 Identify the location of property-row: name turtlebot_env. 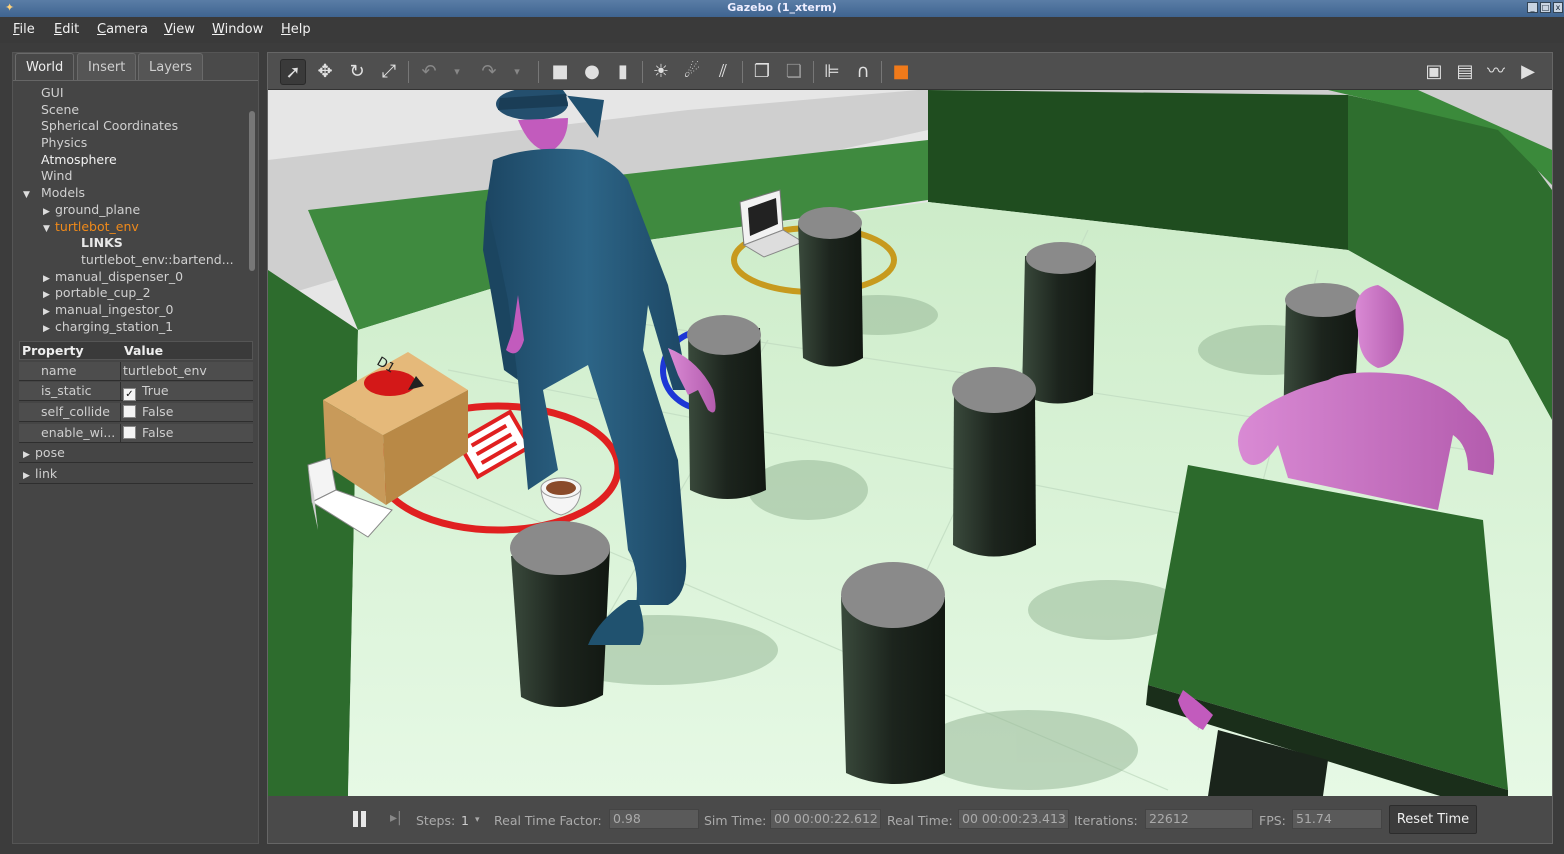
(136, 371).